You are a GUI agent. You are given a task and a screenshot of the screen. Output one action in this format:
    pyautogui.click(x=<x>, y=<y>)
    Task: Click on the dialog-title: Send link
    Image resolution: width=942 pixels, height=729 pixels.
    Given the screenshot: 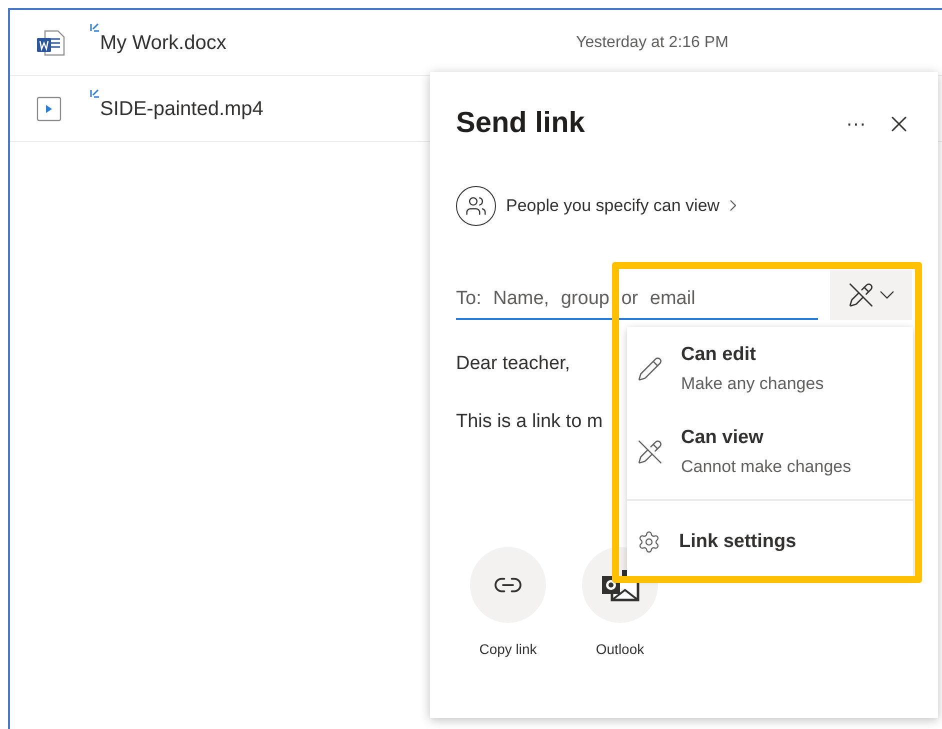 What is the action you would take?
    pyautogui.click(x=520, y=123)
    